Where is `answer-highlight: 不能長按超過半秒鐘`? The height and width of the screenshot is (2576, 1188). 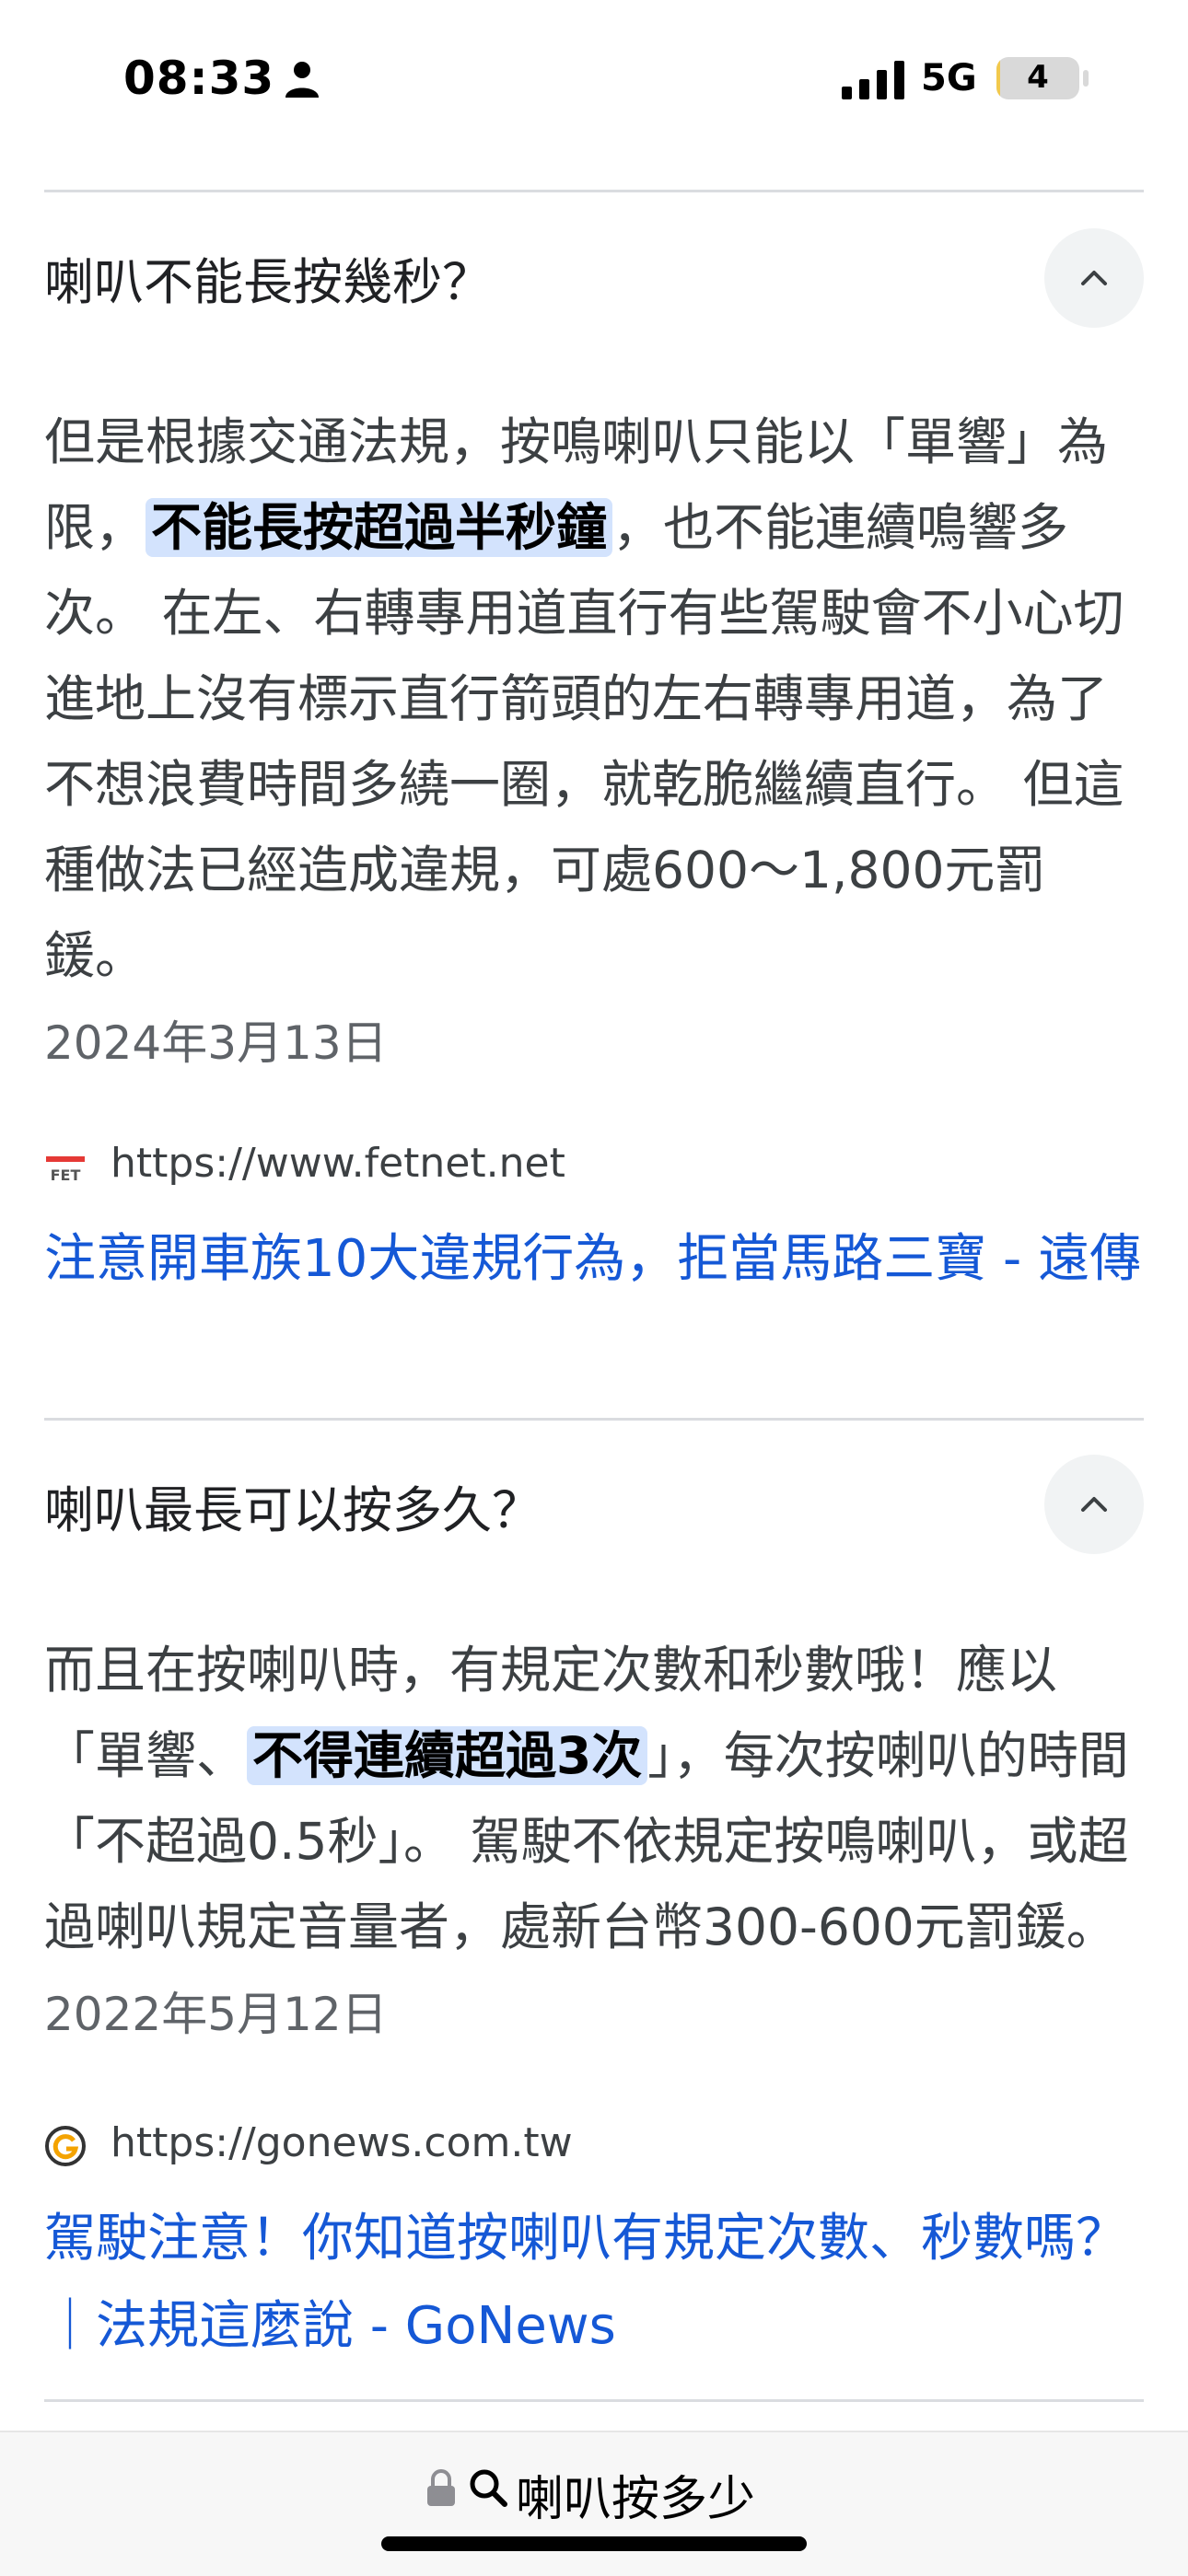 answer-highlight: 不能長按超過半秒鐘 is located at coordinates (379, 527).